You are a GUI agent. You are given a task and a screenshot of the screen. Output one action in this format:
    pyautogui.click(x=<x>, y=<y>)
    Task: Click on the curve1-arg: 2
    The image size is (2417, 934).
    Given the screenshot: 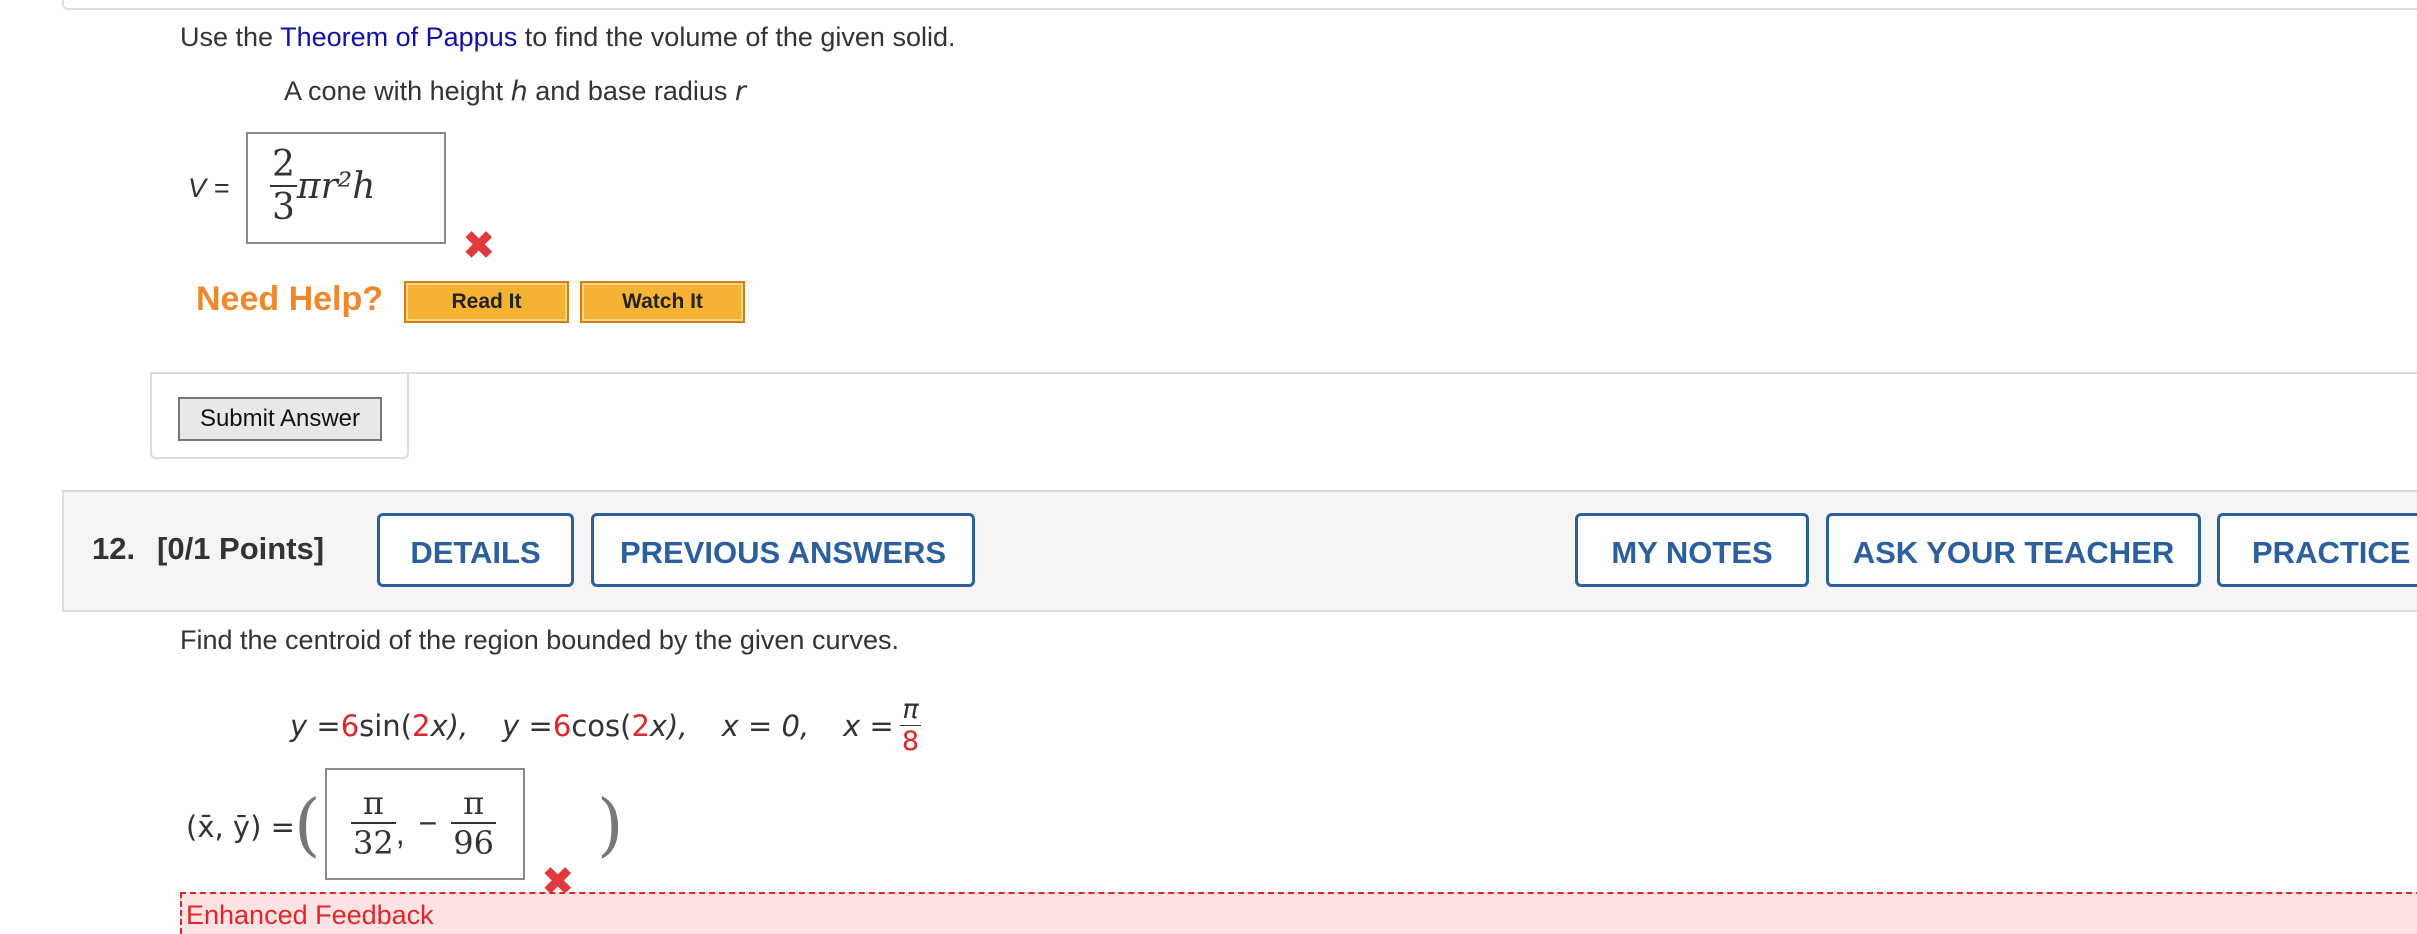 What is the action you would take?
    pyautogui.click(x=421, y=725)
    